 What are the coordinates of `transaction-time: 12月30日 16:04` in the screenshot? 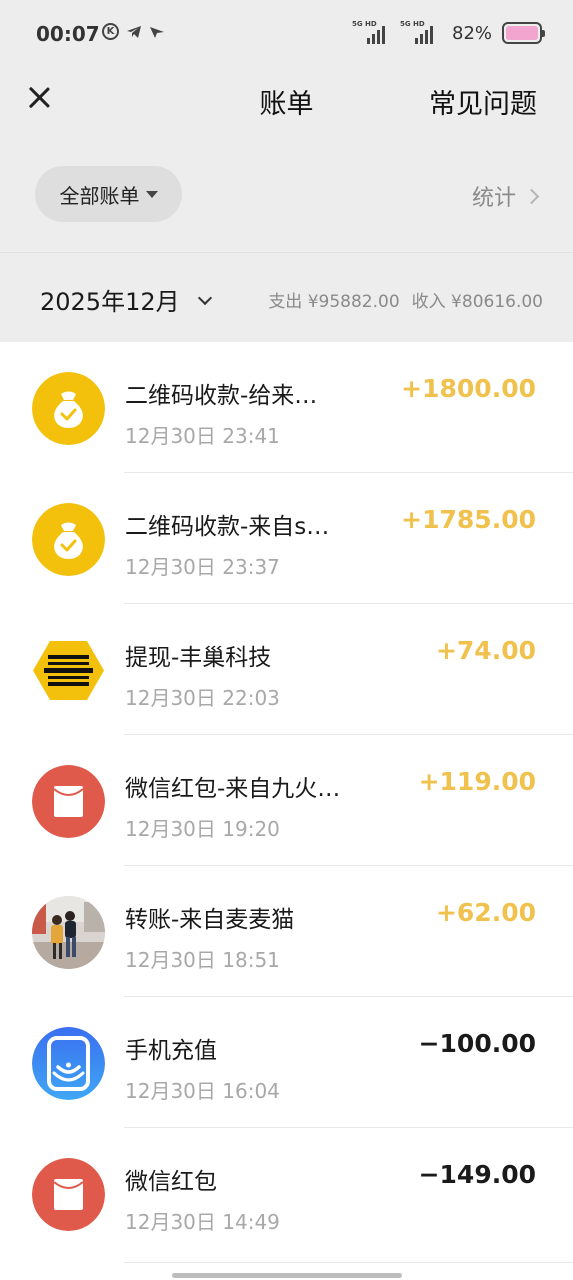 It's located at (202, 1091).